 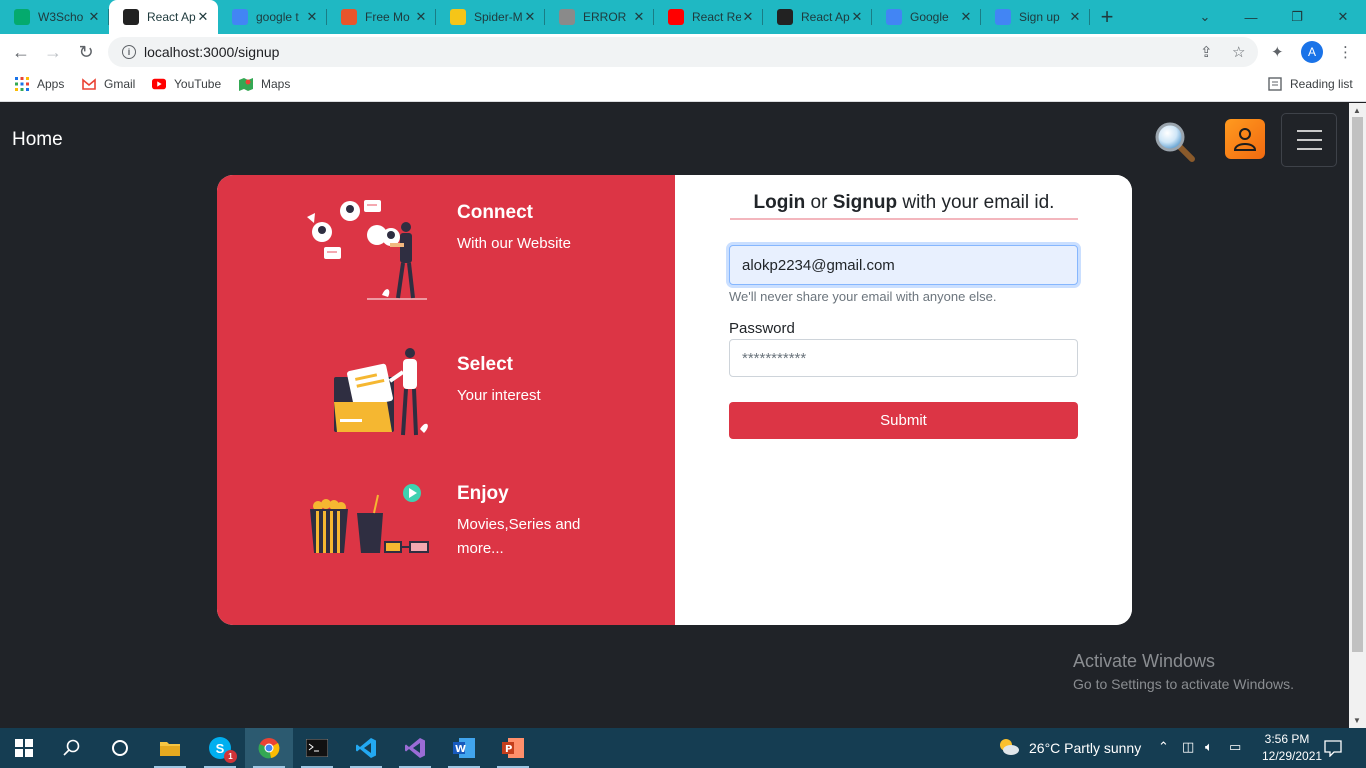 I want to click on scroll-up-icon: ▲, so click(x=1357, y=110).